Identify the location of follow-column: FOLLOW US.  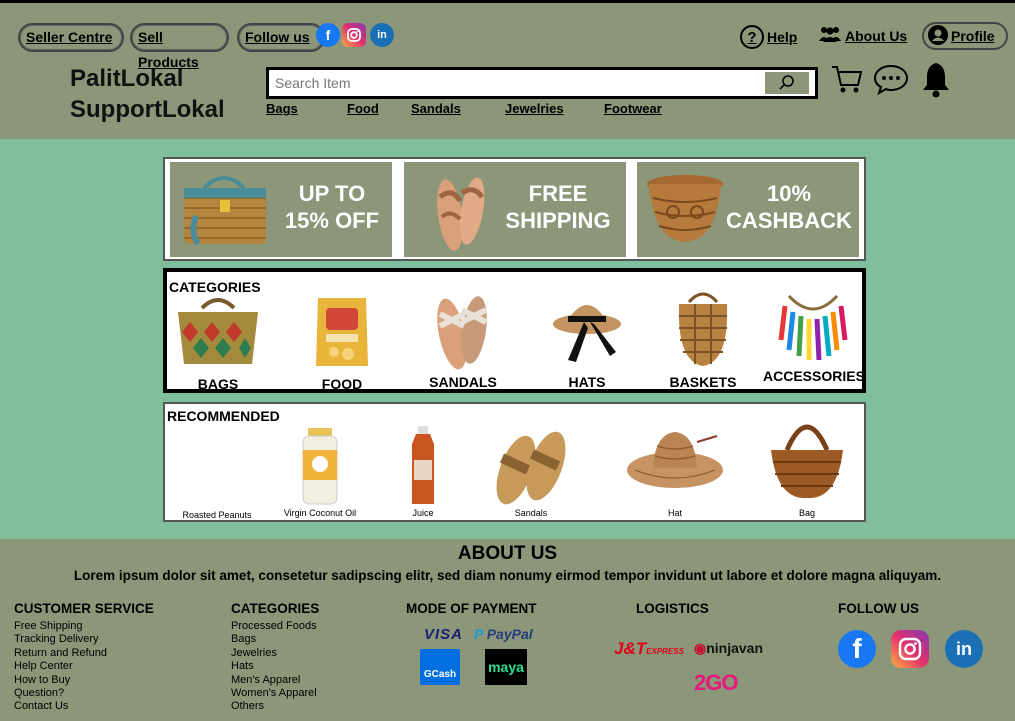
(878, 610).